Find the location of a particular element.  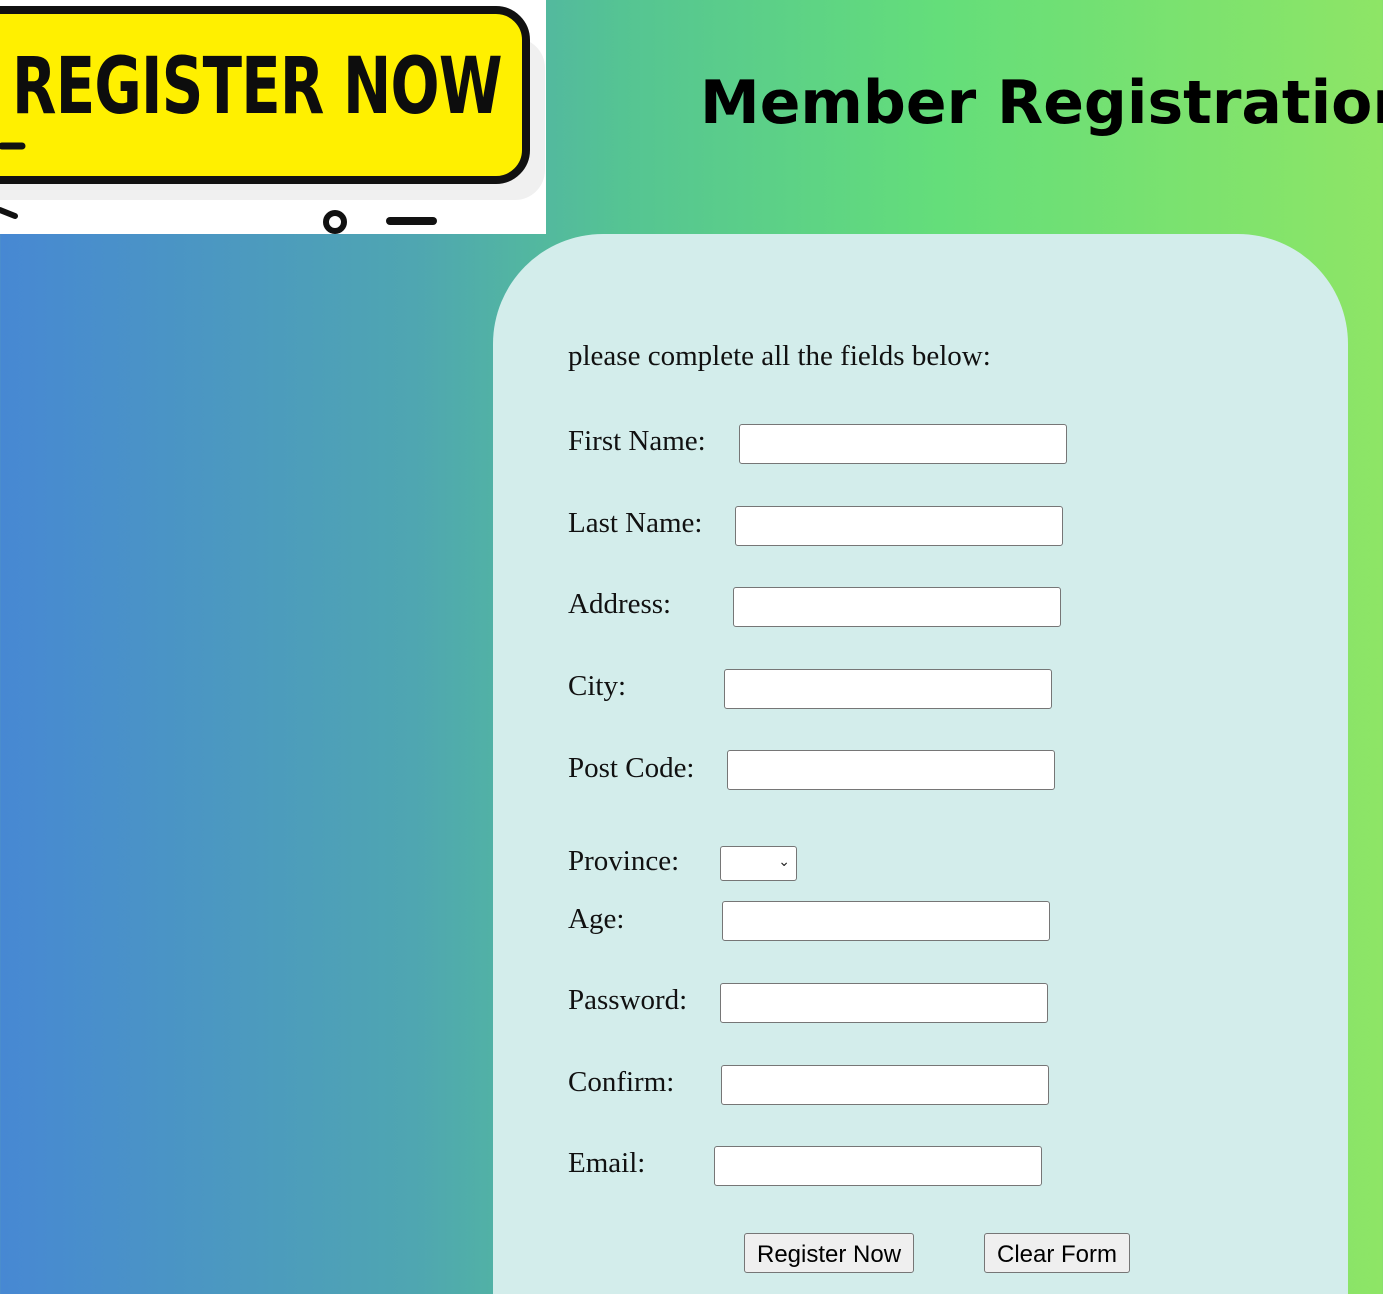

page-title: Member Registration is located at coordinates (1041, 103).